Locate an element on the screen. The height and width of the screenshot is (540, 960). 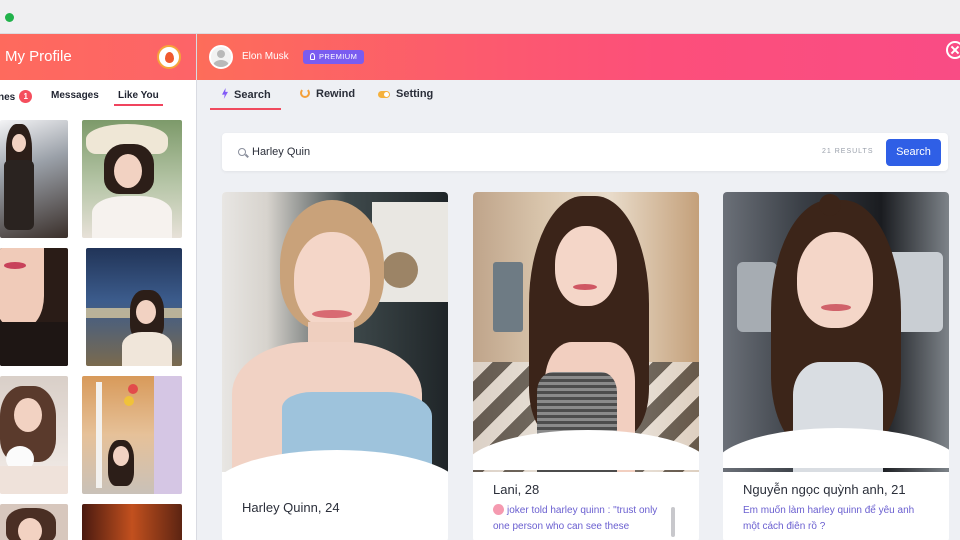
profile-name: Lani, 28 is located at coordinates (516, 489).